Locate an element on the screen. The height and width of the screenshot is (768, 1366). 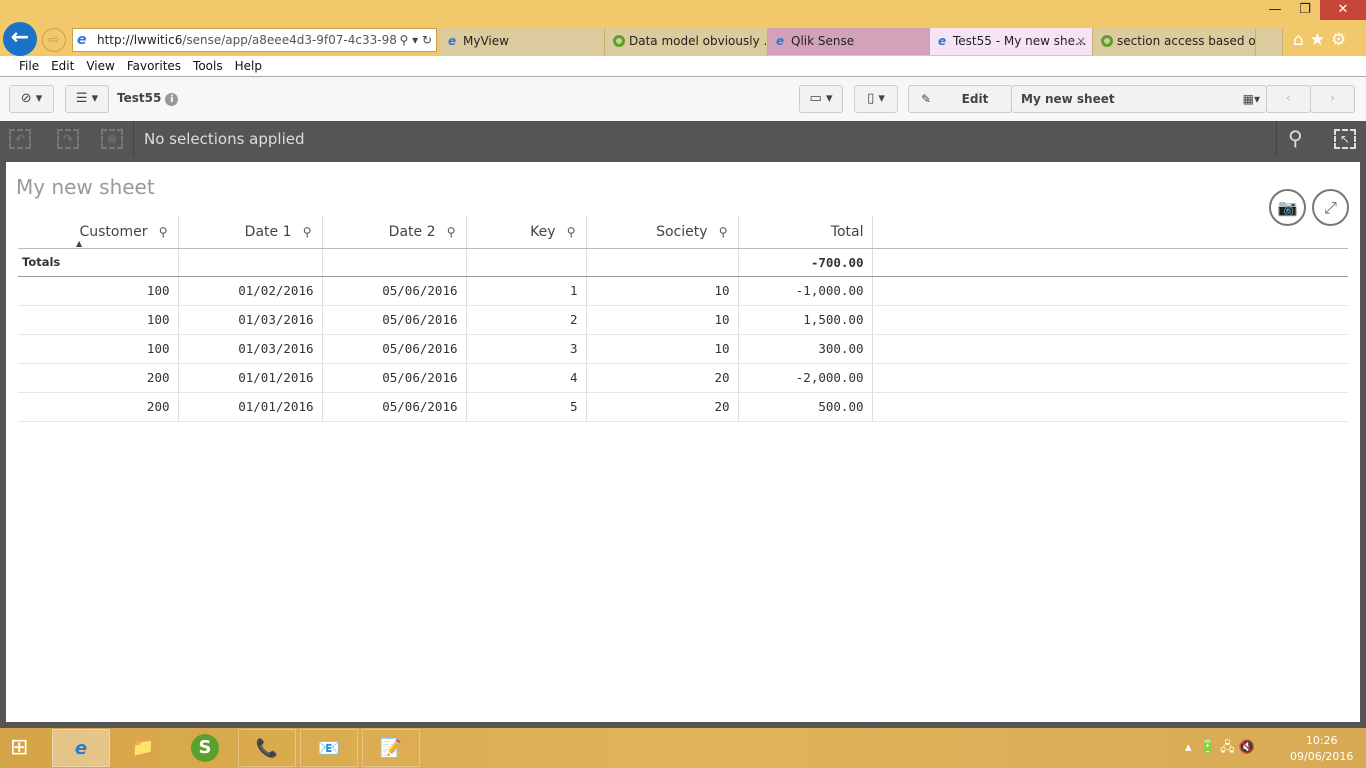
table-cell: 2 is located at coordinates (526, 320).